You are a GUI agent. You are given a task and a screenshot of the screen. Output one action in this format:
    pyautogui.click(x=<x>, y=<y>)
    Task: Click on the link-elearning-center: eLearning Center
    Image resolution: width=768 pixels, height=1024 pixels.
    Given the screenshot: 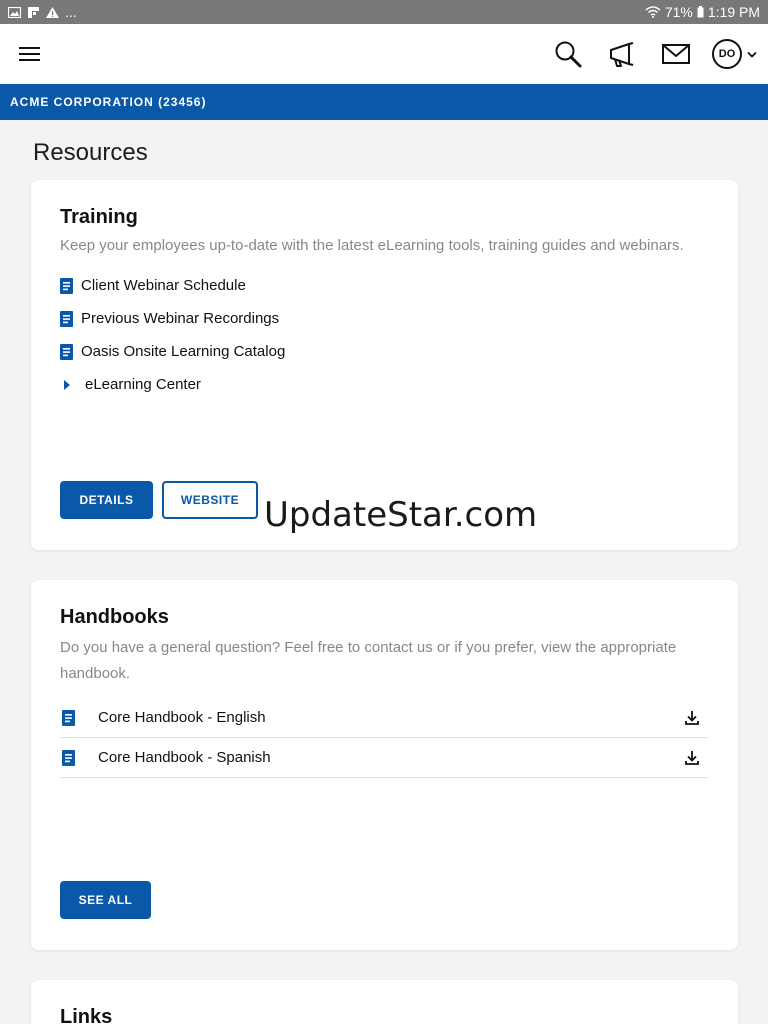 What is the action you would take?
    pyautogui.click(x=130, y=384)
    